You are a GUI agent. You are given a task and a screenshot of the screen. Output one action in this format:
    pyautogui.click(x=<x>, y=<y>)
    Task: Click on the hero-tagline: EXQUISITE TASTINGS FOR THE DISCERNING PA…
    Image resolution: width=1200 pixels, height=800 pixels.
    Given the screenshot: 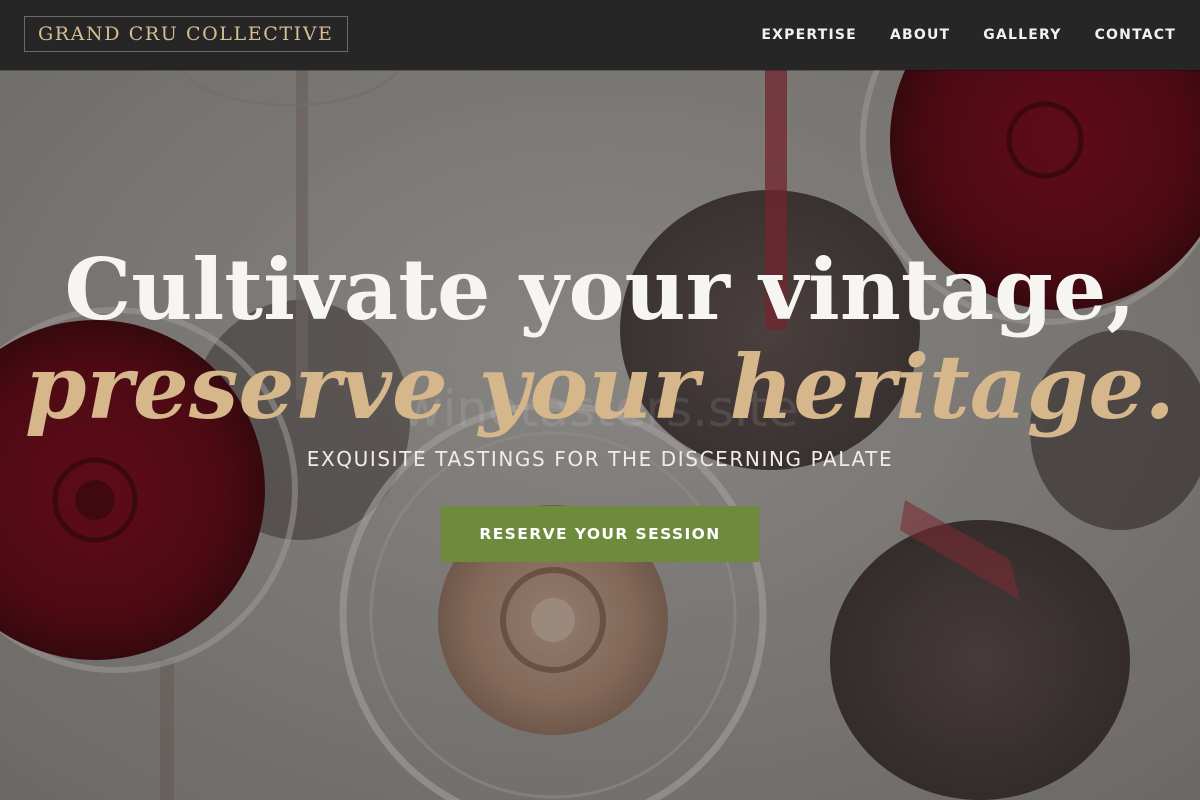 What is the action you would take?
    pyautogui.click(x=600, y=459)
    